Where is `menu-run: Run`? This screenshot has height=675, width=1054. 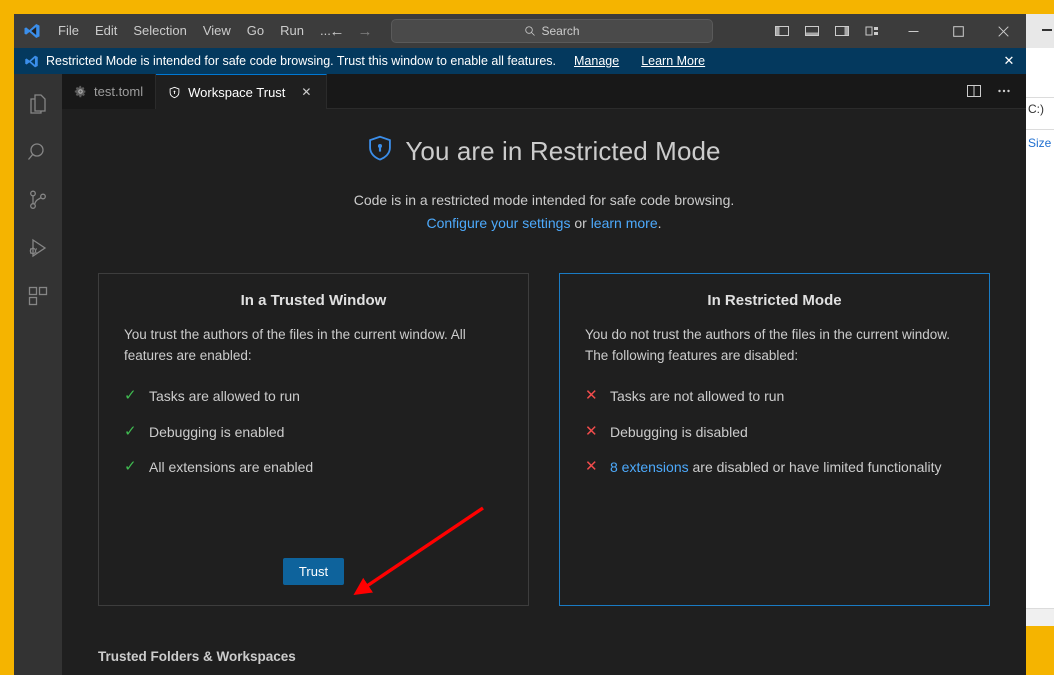 menu-run: Run is located at coordinates (292, 31).